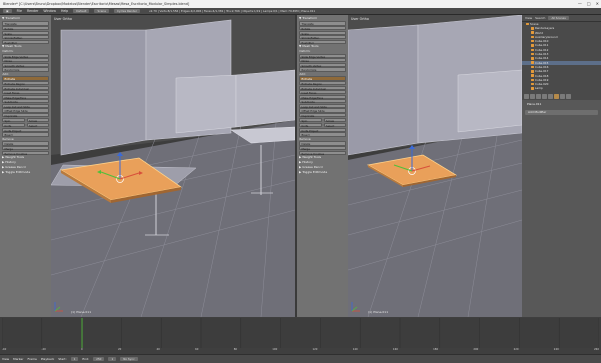  What do you see at coordinates (310, 120) in the screenshot?
I see `right-tool-button: Spin` at bounding box center [310, 120].